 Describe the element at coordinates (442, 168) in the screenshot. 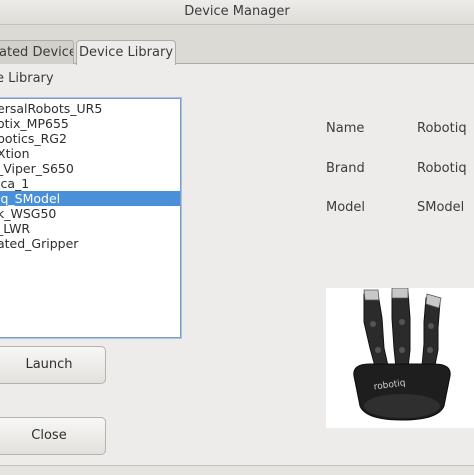

I see `brand-value: Robotiq` at that location.